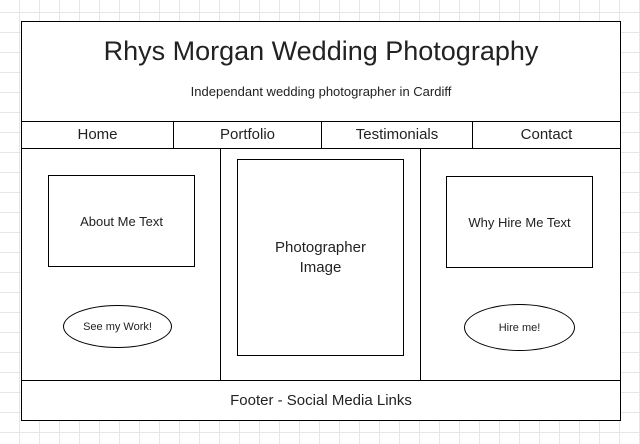 The image size is (640, 444). I want to click on nav-item-portfolio: Portfolio, so click(247, 135).